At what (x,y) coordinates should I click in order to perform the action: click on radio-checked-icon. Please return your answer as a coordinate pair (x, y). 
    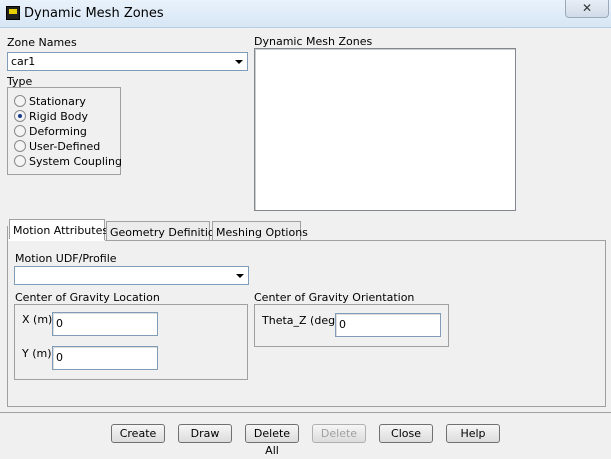
    Looking at the image, I should click on (20, 116).